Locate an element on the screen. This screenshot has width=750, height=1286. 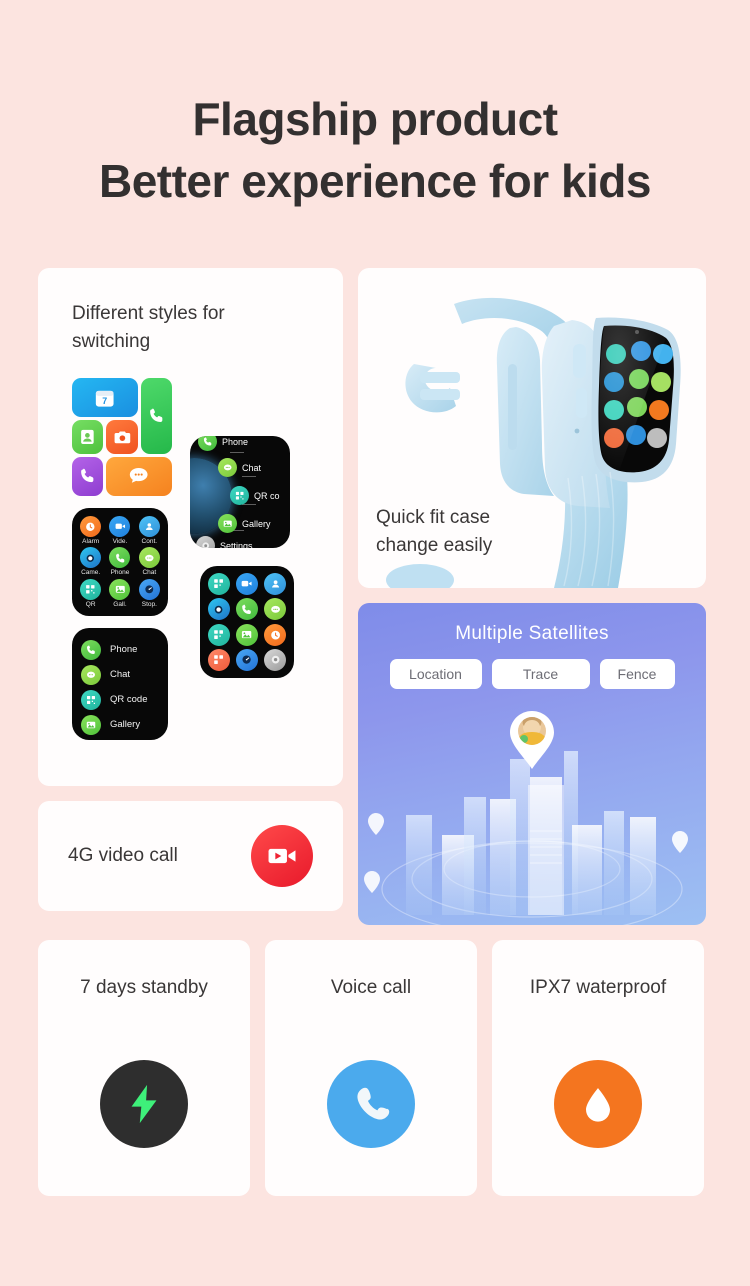
phone-handset-icon is located at coordinates (371, 1104).